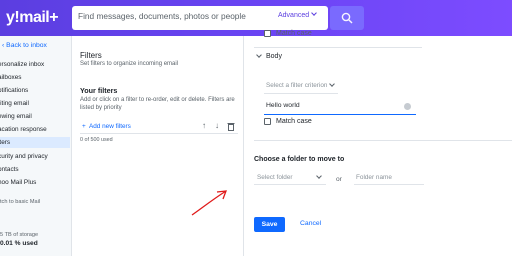 This screenshot has width=512, height=256. Describe the element at coordinates (294, 121) in the screenshot. I see `match-case-label: Match case` at that location.